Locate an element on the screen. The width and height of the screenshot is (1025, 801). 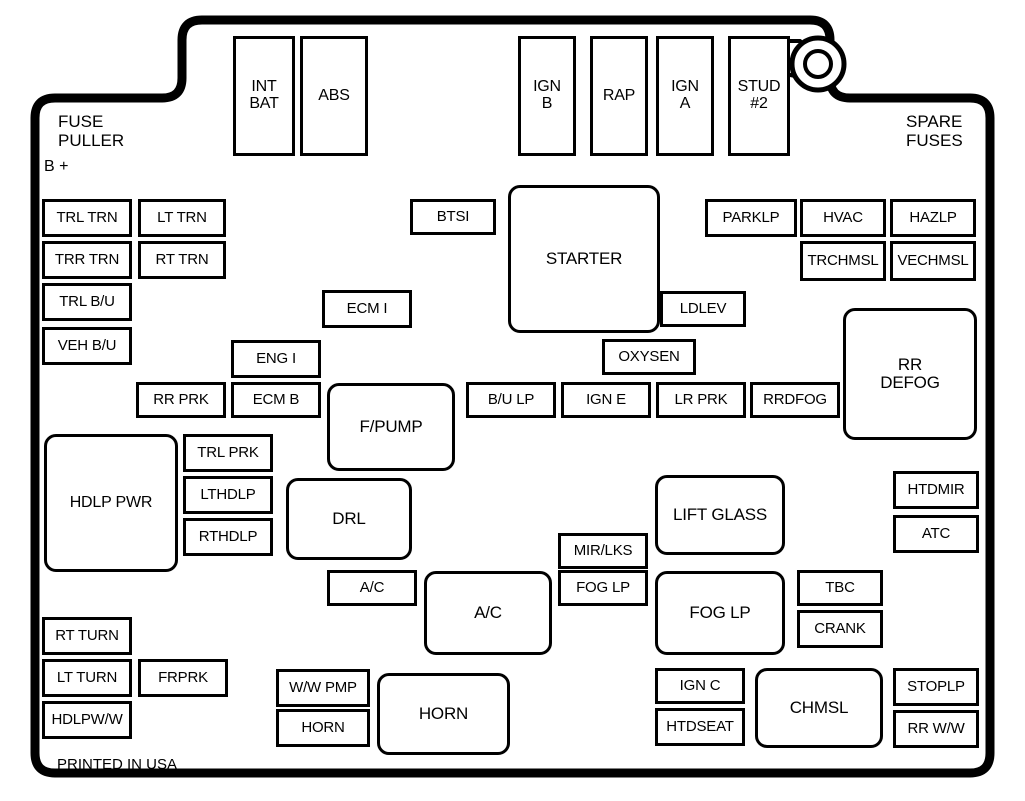
fuse-cell-htdseat: HTDSEAT is located at coordinates (700, 727).